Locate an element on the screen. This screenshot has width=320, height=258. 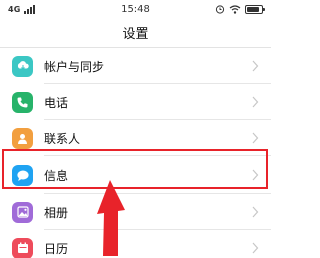
settings-item-account-sync: 帐户与同步 is located at coordinates (135, 66).